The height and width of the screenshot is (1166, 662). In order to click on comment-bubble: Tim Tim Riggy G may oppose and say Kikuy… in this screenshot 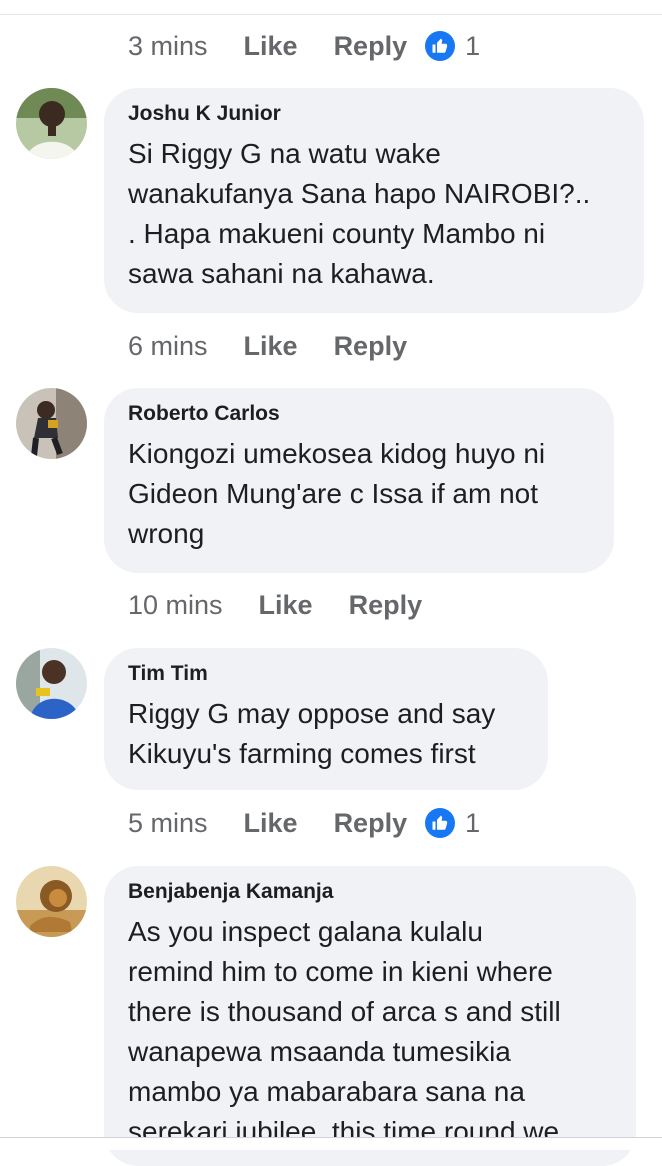, I will do `click(326, 719)`.